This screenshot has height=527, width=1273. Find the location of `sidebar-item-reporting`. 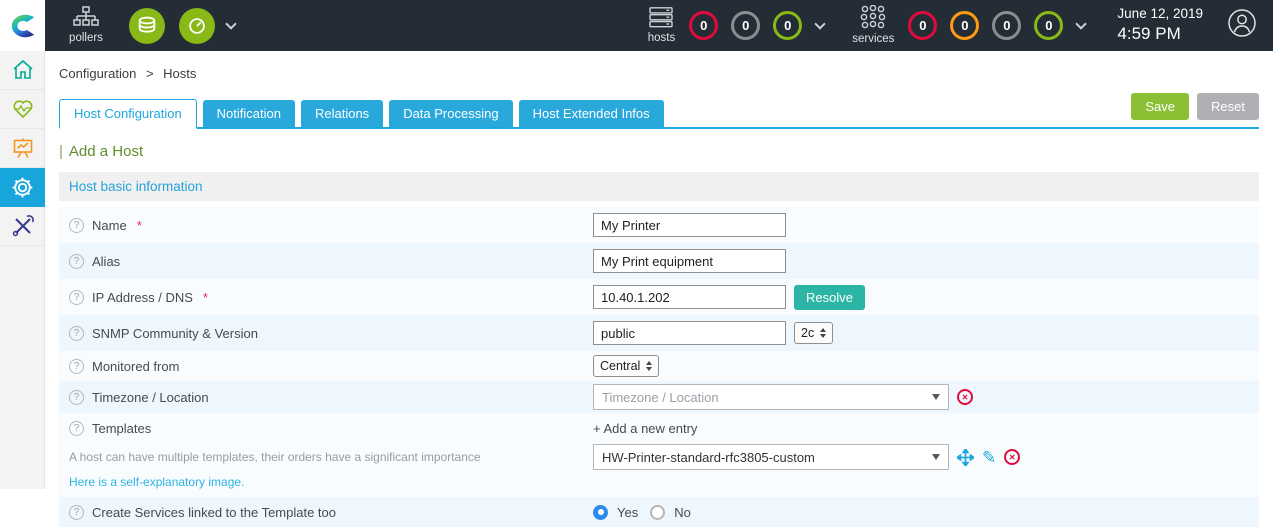

sidebar-item-reporting is located at coordinates (22, 148).